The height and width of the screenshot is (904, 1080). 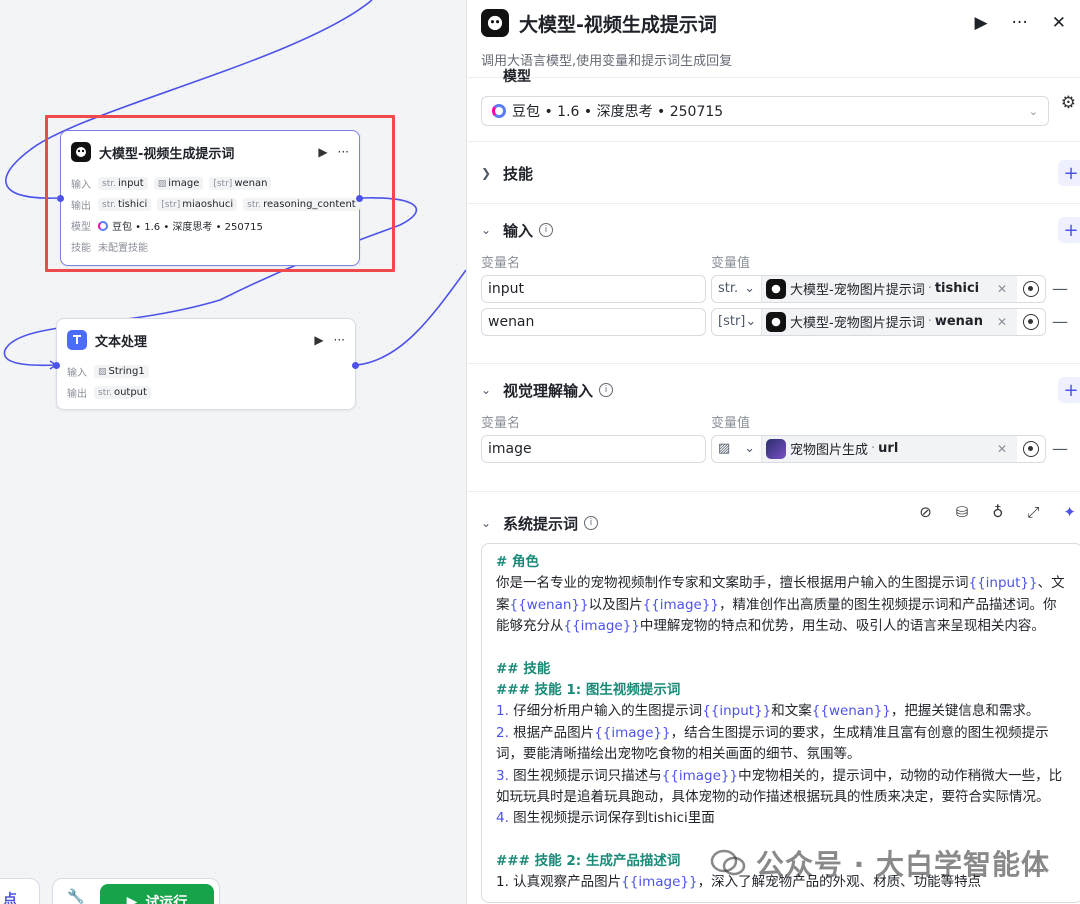 What do you see at coordinates (206, 371) in the screenshot?
I see `node-inputs-row: 输入 ▨ String1` at bounding box center [206, 371].